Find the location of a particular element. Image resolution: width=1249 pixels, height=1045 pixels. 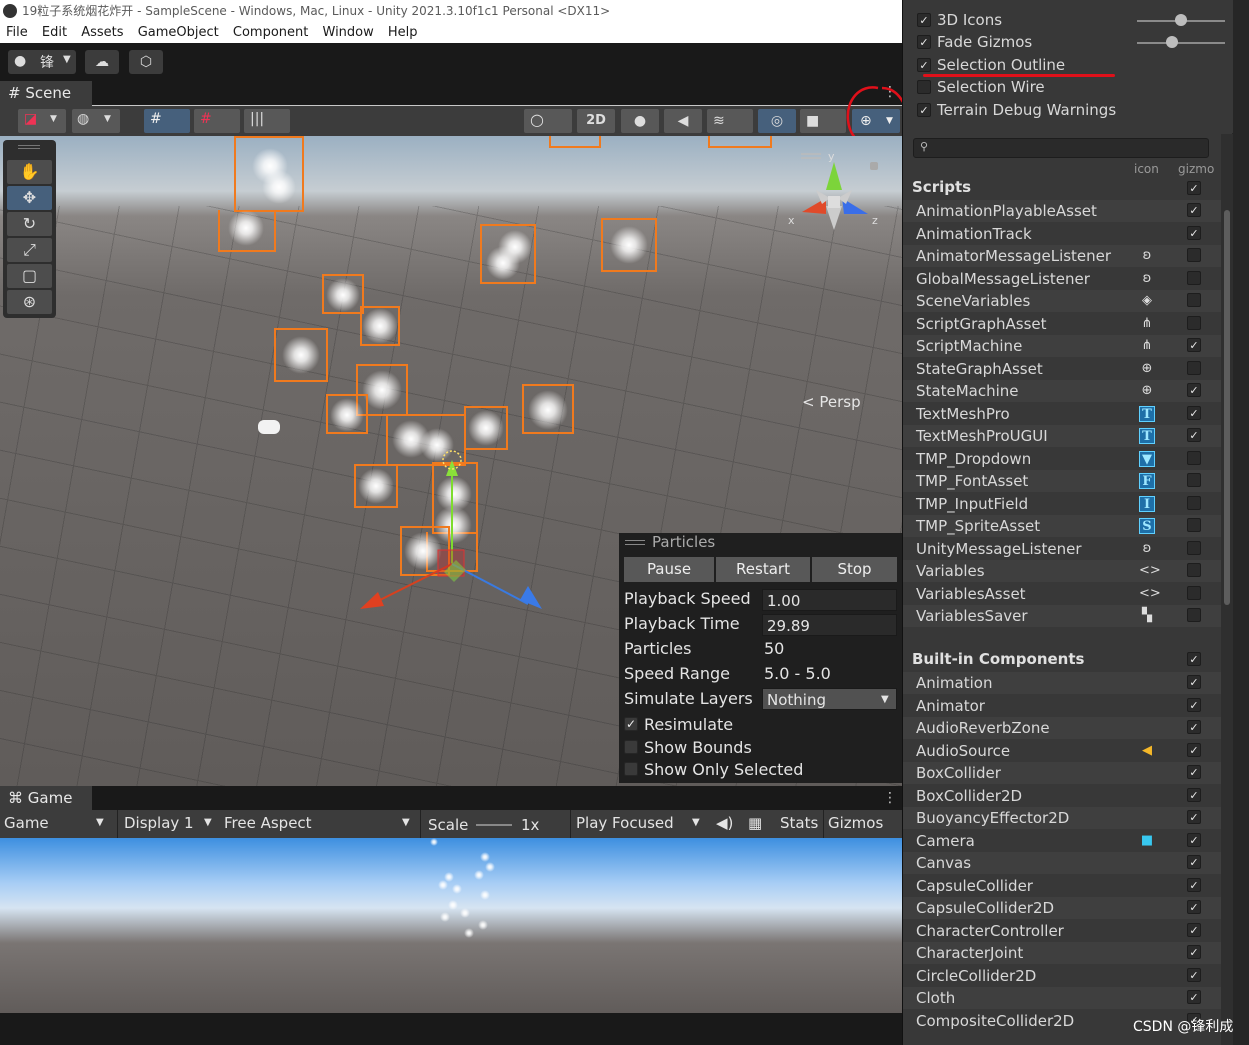

selection-wire-checkbox is located at coordinates (924, 87).